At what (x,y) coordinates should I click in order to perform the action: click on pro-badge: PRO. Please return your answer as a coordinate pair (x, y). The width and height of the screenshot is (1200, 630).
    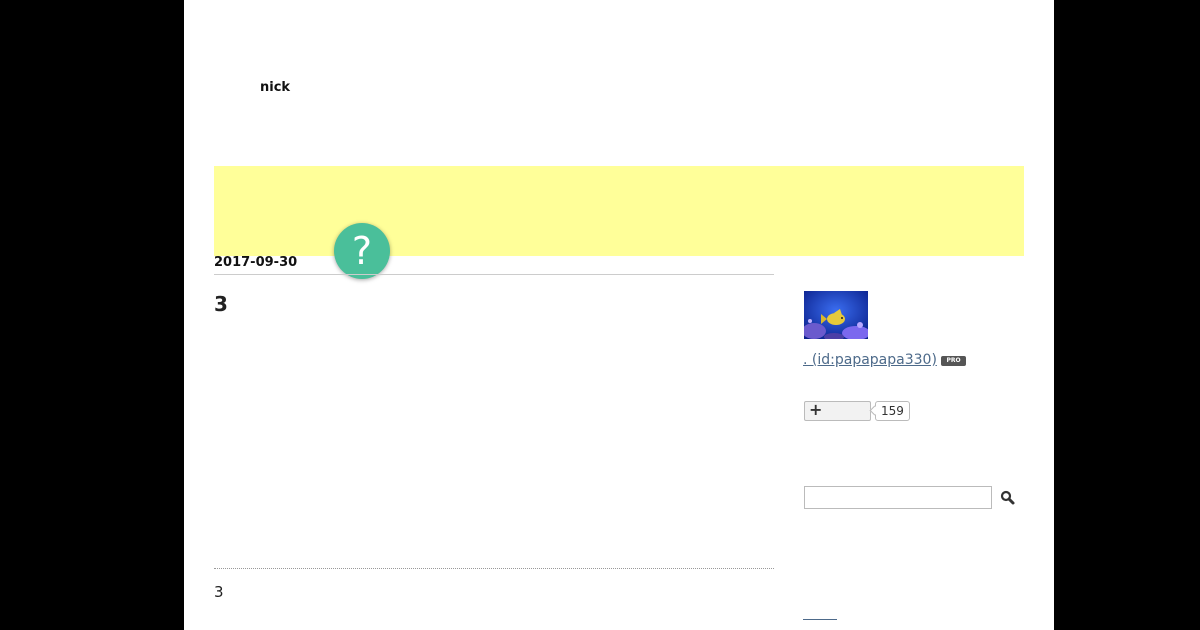
    Looking at the image, I should click on (953, 361).